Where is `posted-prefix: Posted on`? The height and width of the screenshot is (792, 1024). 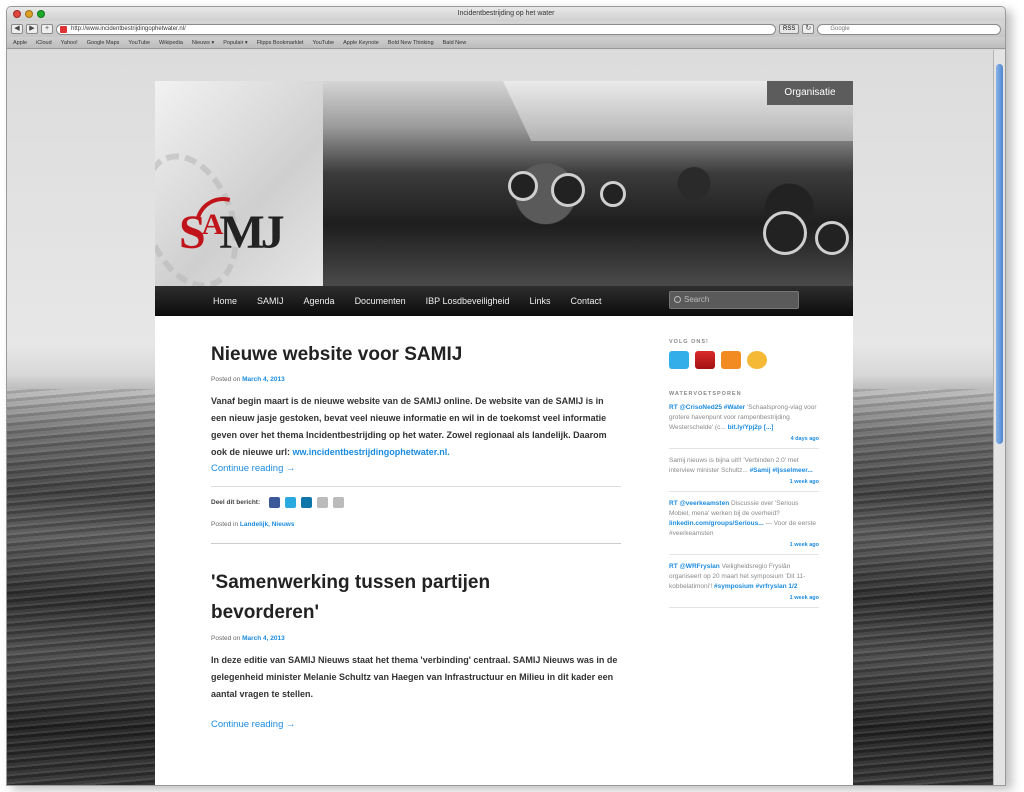
posted-prefix: Posted on is located at coordinates (226, 638).